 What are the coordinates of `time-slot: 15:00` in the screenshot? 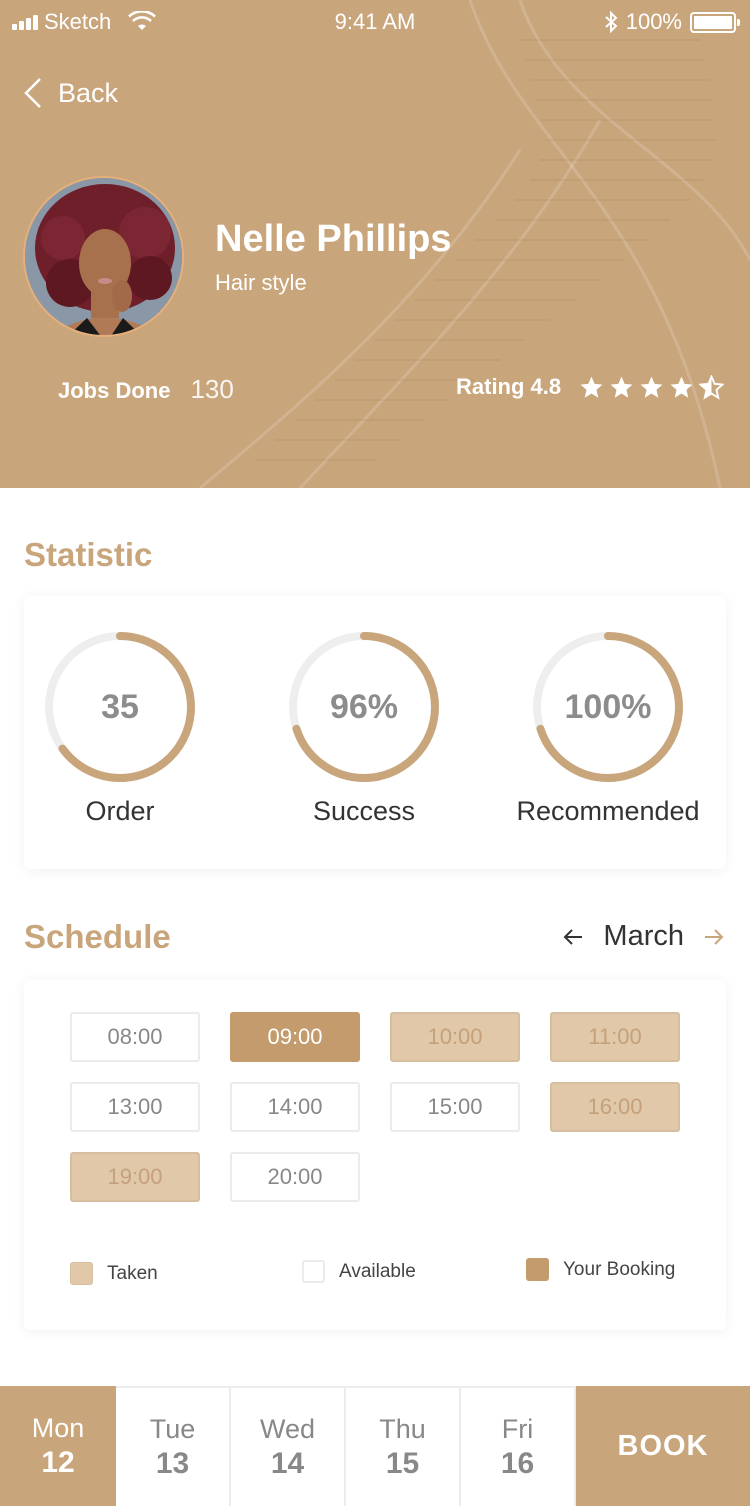 It's located at (455, 1107).